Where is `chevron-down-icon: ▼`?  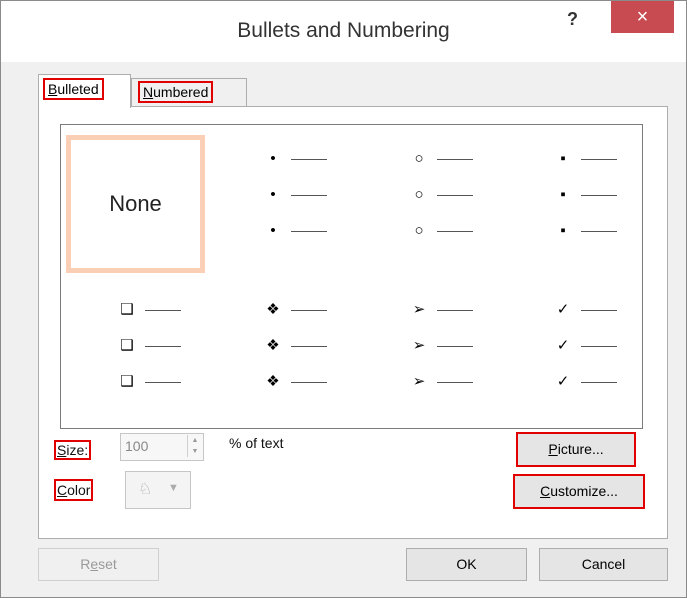
chevron-down-icon: ▼ is located at coordinates (173, 488).